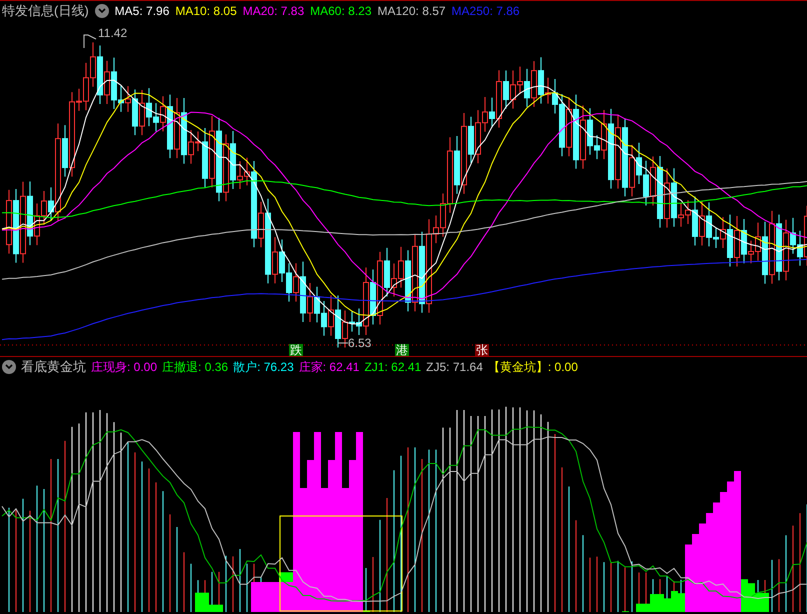 Image resolution: width=807 pixels, height=614 pixels. What do you see at coordinates (393, 366) in the screenshot?
I see `legend-value: ZJ1: 62.41` at bounding box center [393, 366].